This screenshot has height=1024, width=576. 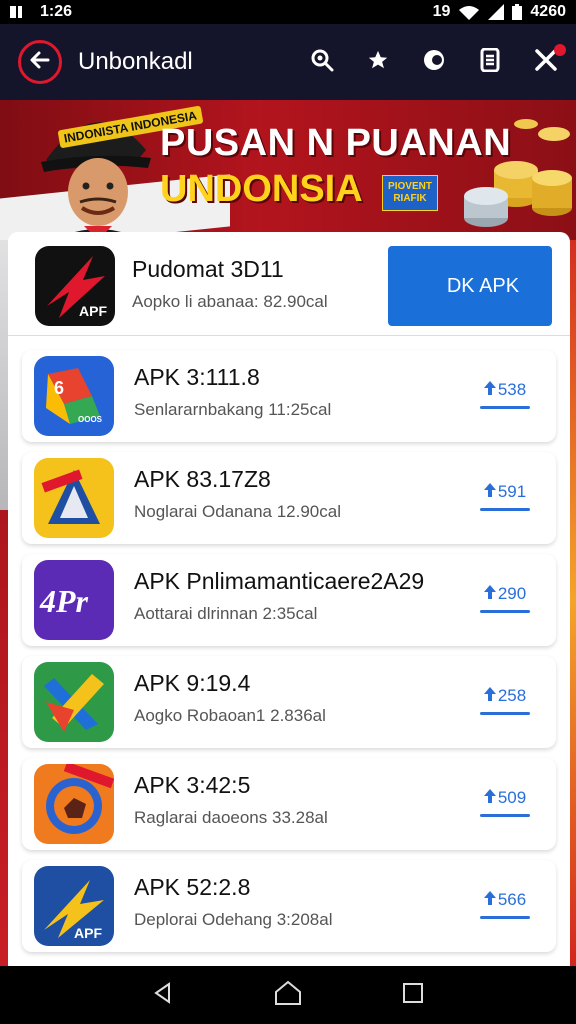 I want to click on item-name: APK Pnlimamanticaere2A29, so click(x=279, y=581).